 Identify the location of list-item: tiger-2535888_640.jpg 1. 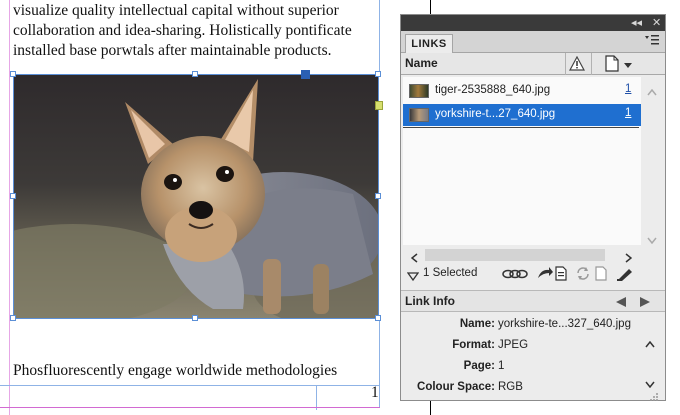
(522, 91).